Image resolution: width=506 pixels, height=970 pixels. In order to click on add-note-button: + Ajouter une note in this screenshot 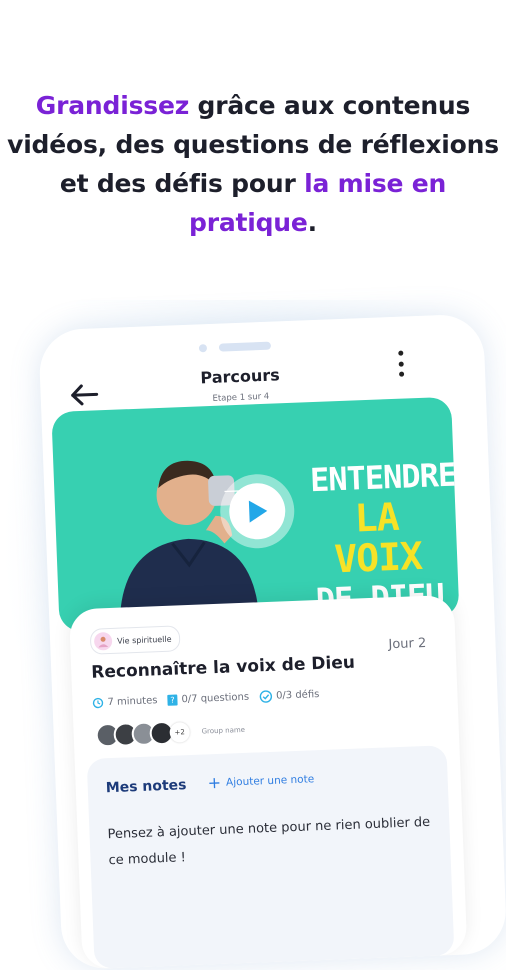, I will do `click(261, 782)`.